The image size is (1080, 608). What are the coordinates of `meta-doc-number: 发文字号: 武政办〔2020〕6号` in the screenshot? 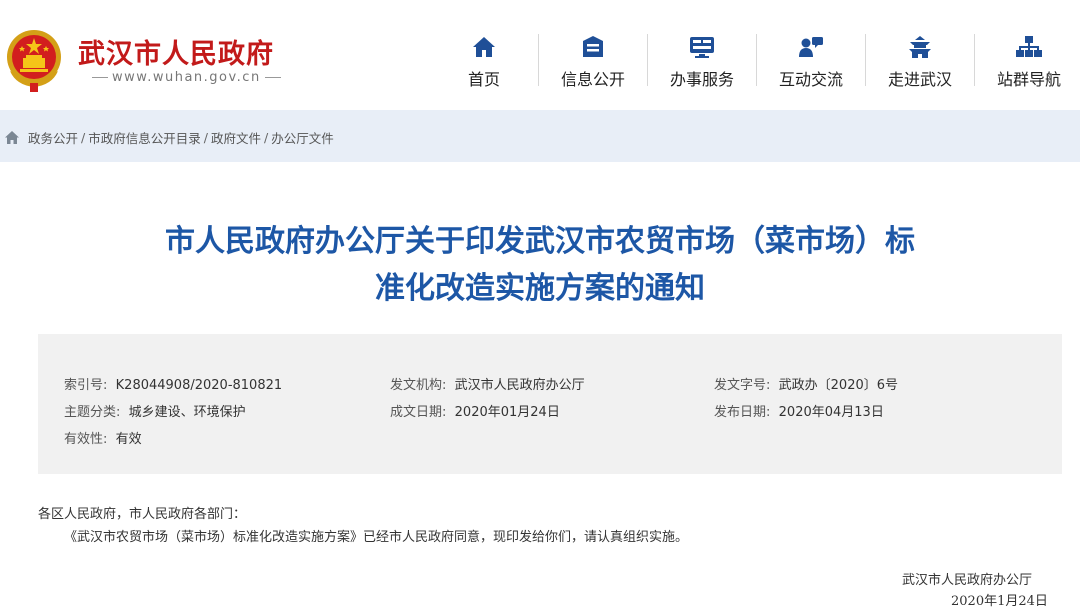 It's located at (806, 383).